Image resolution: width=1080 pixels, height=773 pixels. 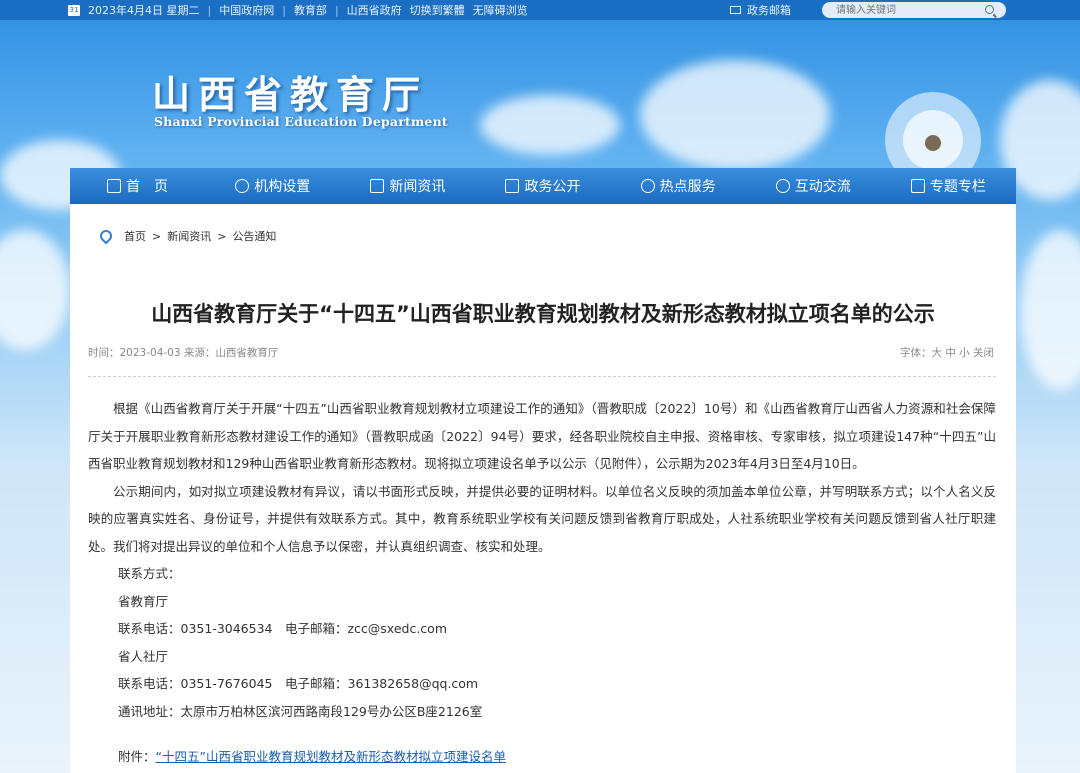 I want to click on contact-line: 通讯地址：太原市万柏林区滨河西路南段129号办公区B座2126室, so click(x=300, y=711).